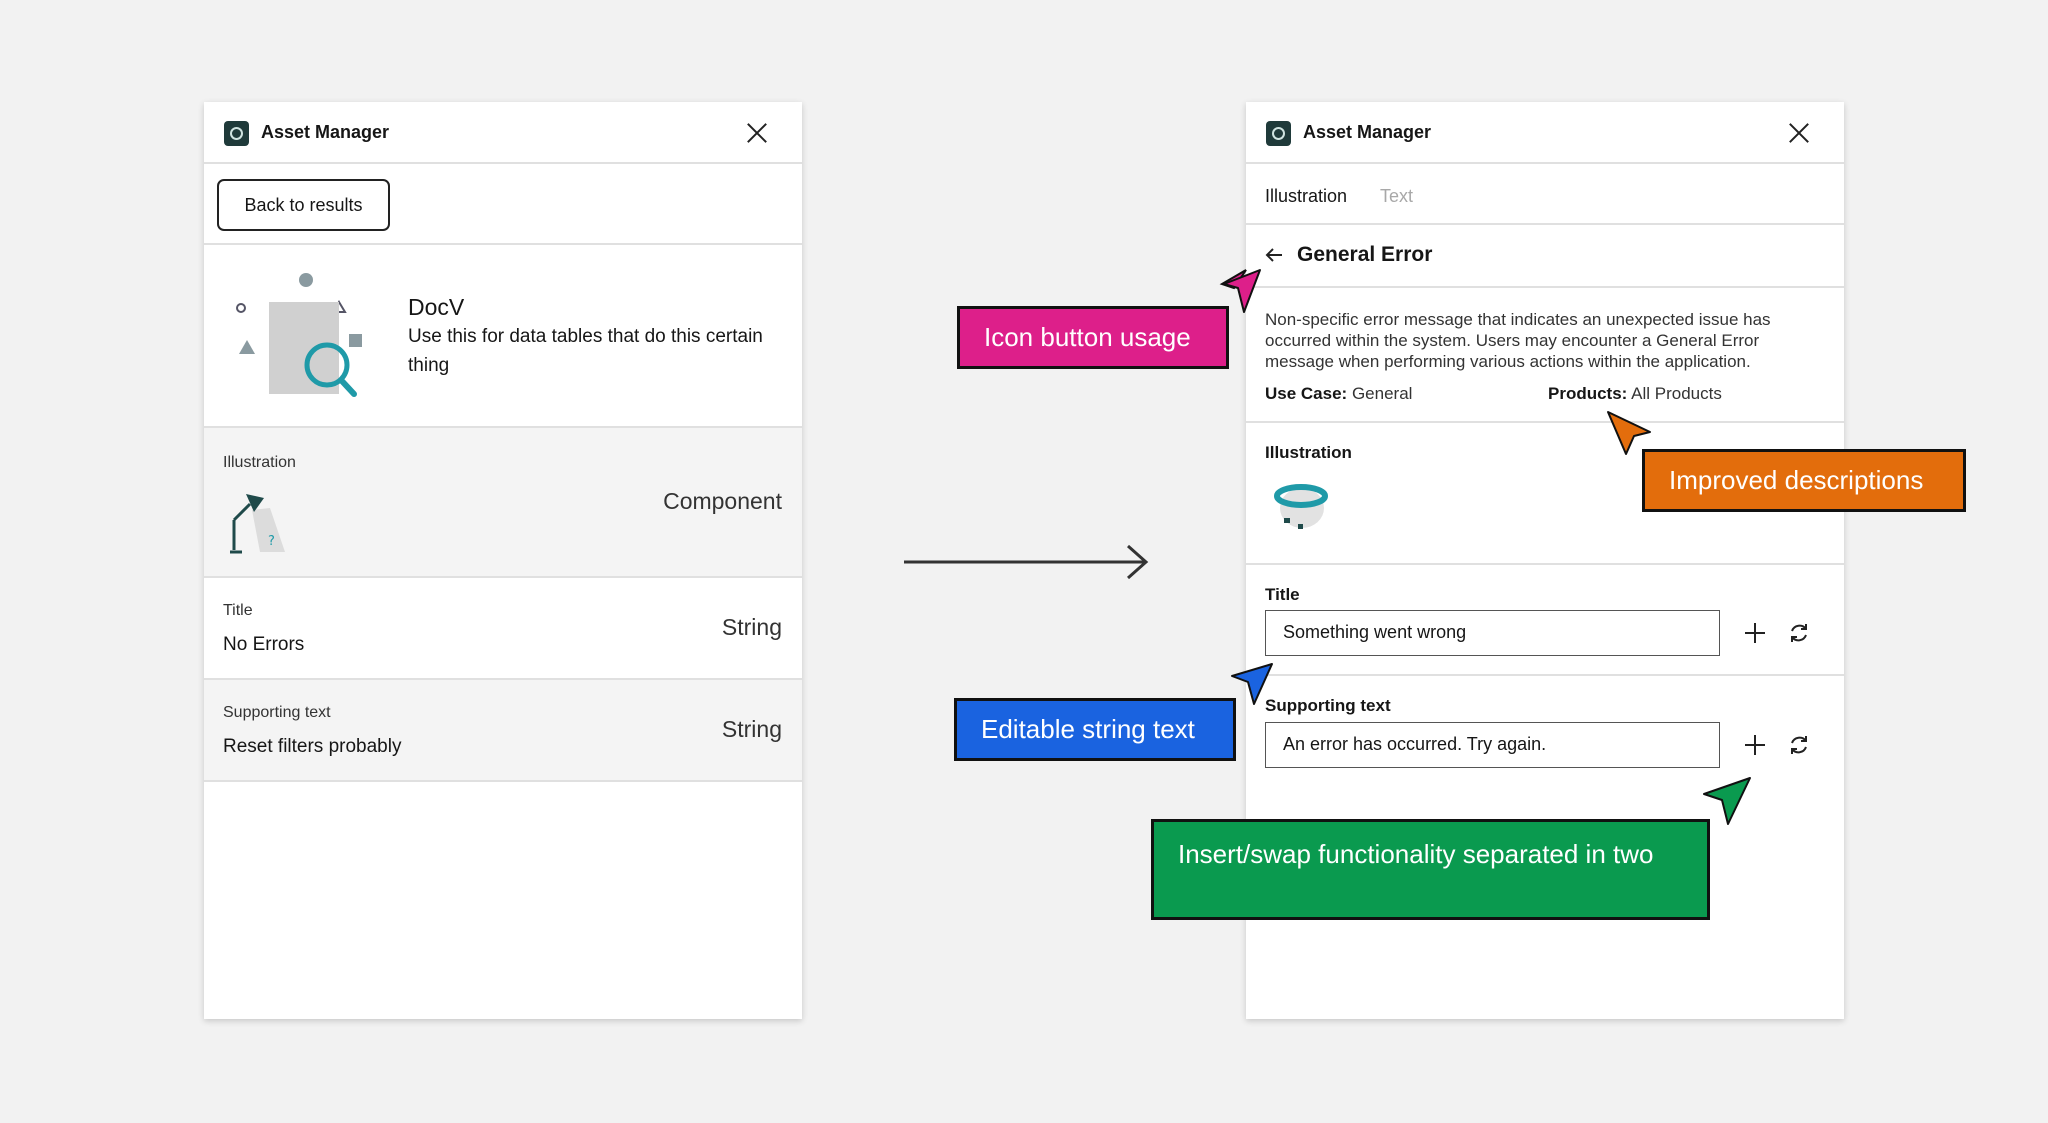 This screenshot has width=2048, height=1123. What do you see at coordinates (503, 502) in the screenshot?
I see `illustration-row: Illustration ? Component` at bounding box center [503, 502].